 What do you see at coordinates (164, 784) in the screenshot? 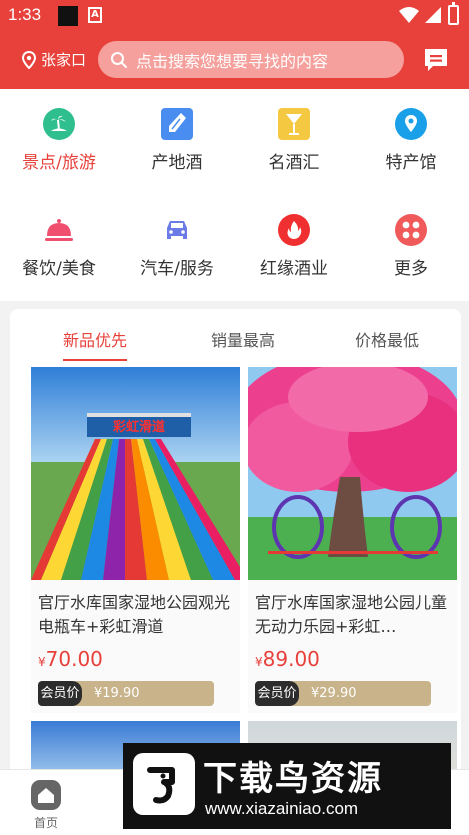
I see `bird-logo-icon` at bounding box center [164, 784].